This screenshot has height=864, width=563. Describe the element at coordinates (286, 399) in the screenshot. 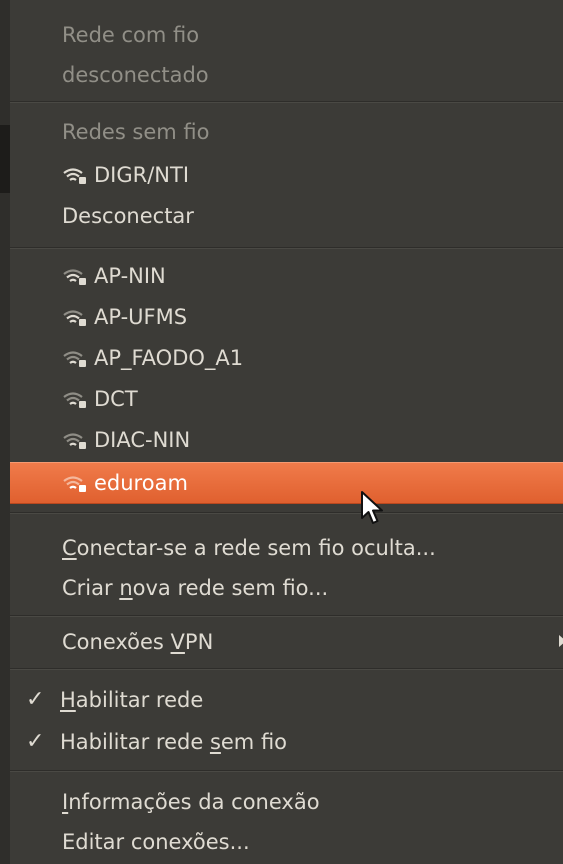

I see `network-item: DCT` at that location.